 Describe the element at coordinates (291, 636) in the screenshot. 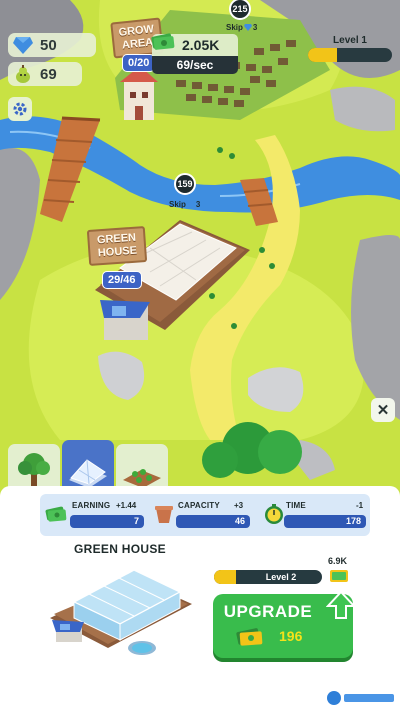

I see `upgrade-cost: 196` at that location.